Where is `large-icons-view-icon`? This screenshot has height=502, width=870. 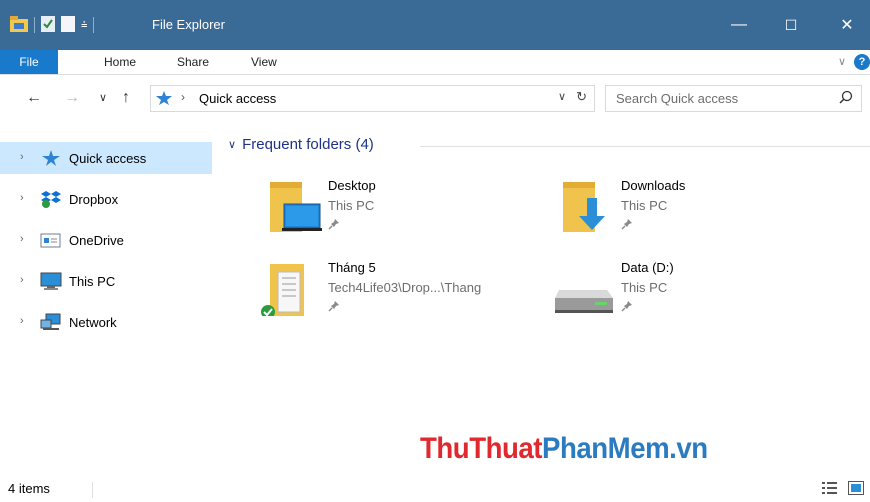 large-icons-view-icon is located at coordinates (856, 488).